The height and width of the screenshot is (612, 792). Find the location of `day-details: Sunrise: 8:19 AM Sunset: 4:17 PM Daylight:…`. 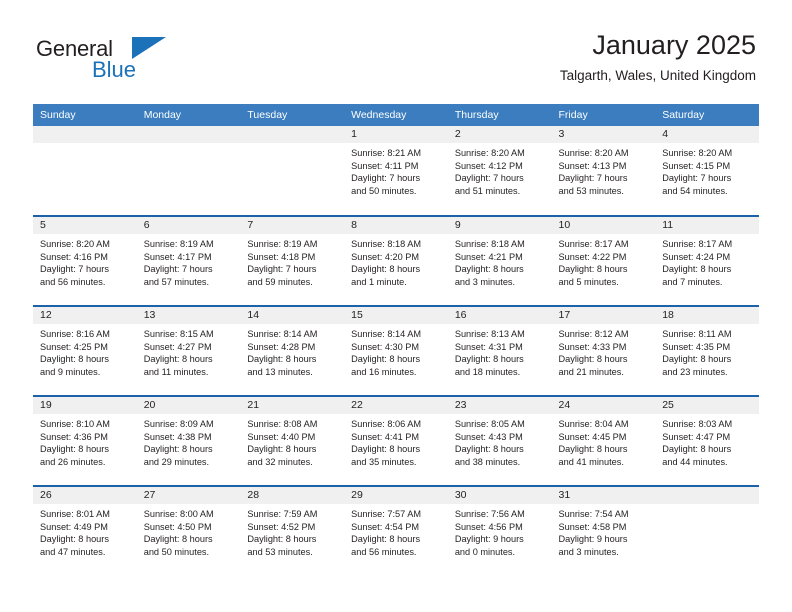

day-details: Sunrise: 8:19 AM Sunset: 4:17 PM Daylight:… is located at coordinates (189, 261).